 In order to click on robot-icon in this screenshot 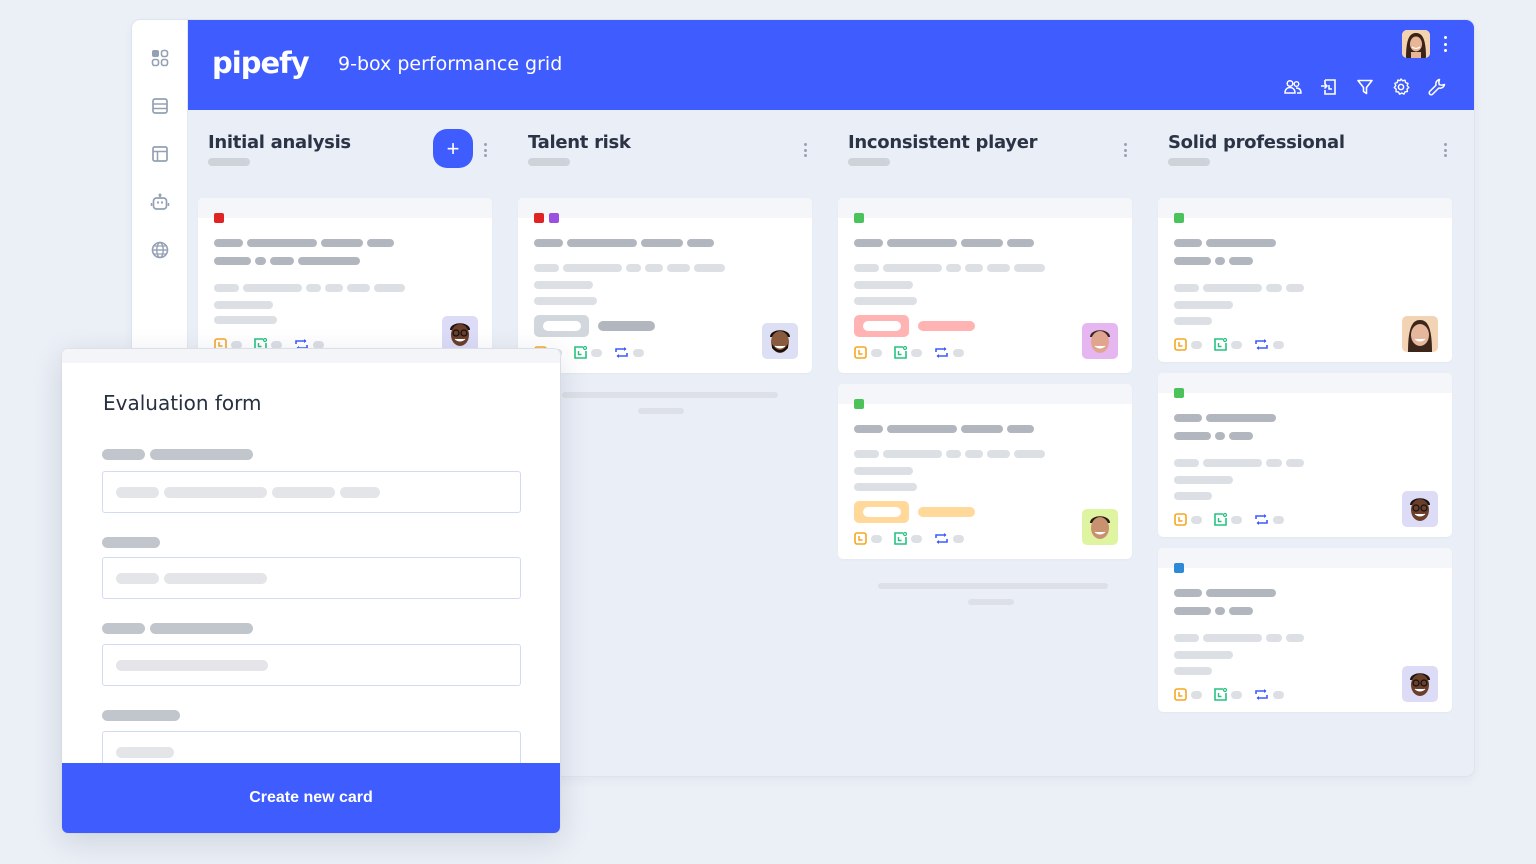, I will do `click(160, 202)`.